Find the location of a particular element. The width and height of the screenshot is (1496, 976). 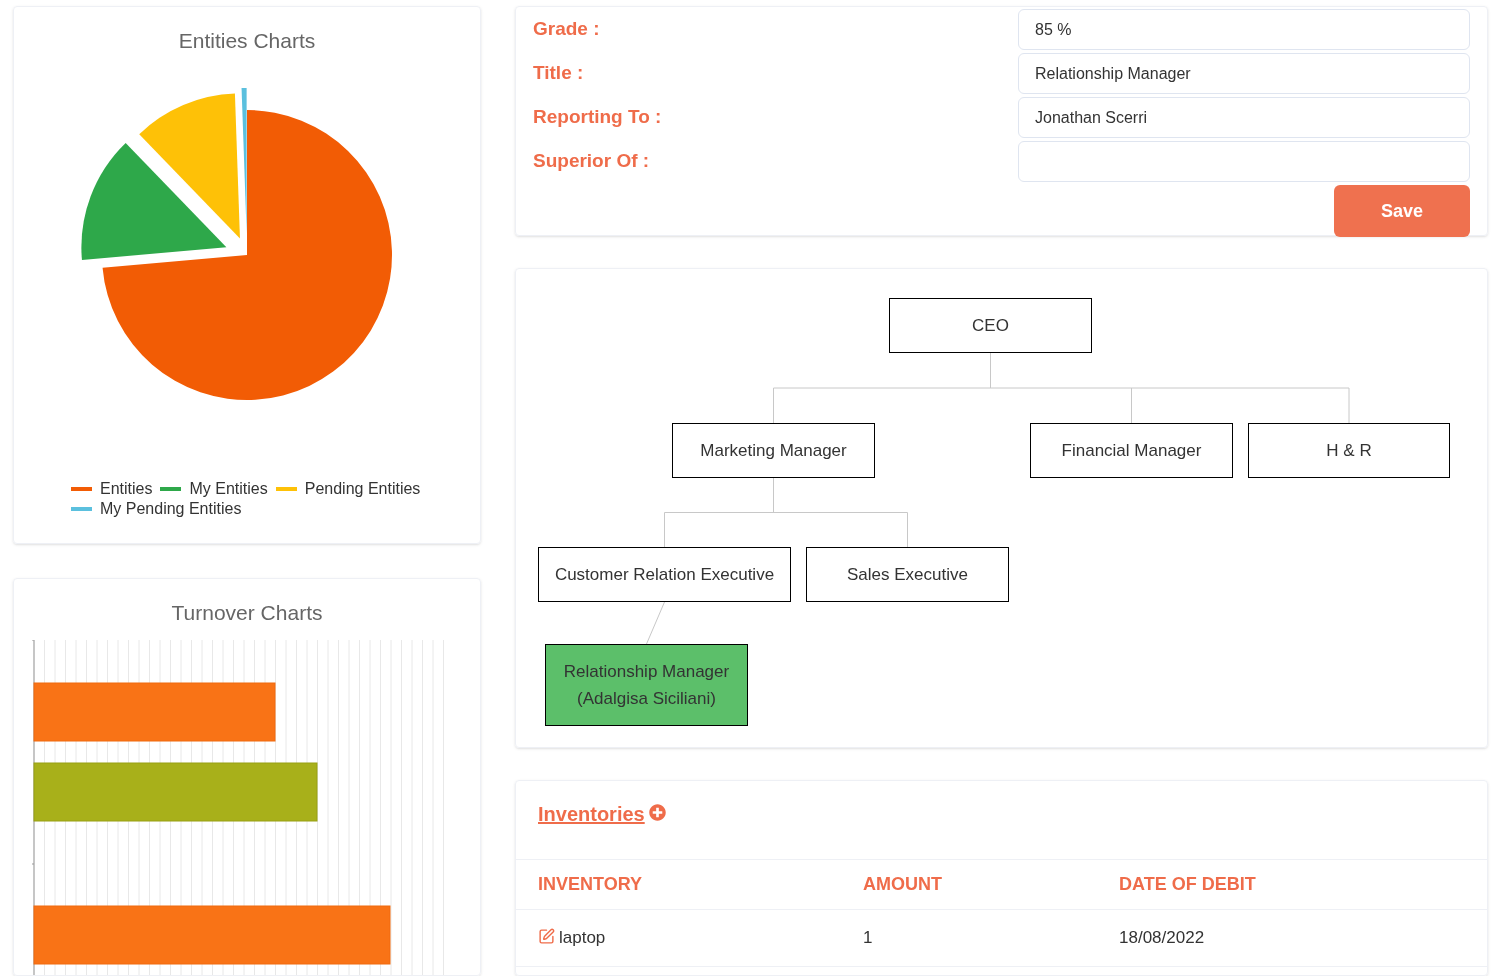

org-node: Financial Manager is located at coordinates (1131, 450).